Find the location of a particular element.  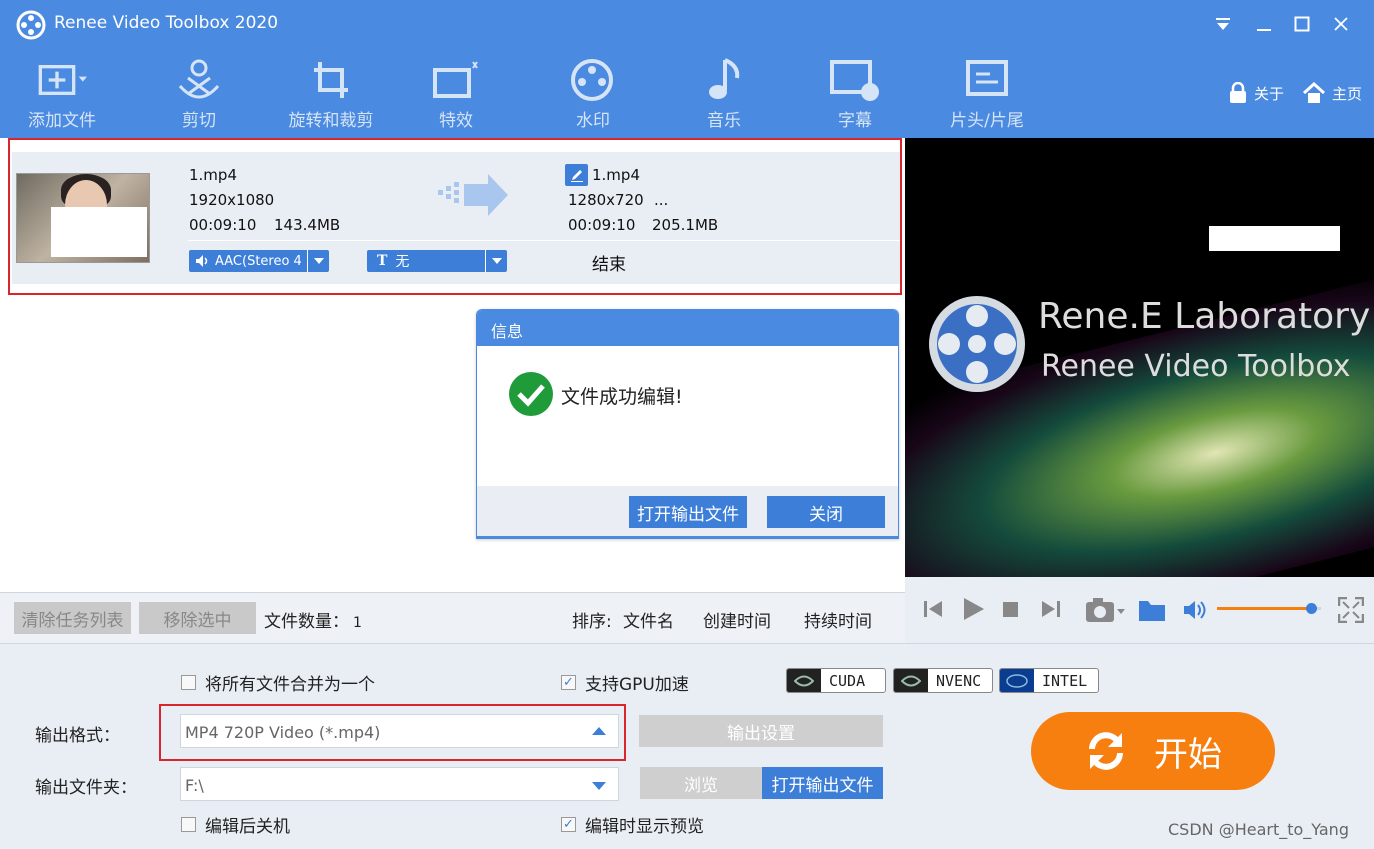

toolbar-music: 音乐 is located at coordinates (724, 98).